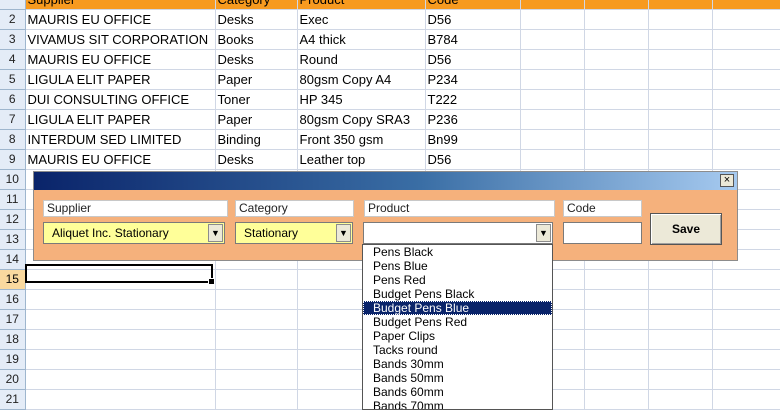 The height and width of the screenshot is (410, 780). I want to click on row-header: 16, so click(13, 299).